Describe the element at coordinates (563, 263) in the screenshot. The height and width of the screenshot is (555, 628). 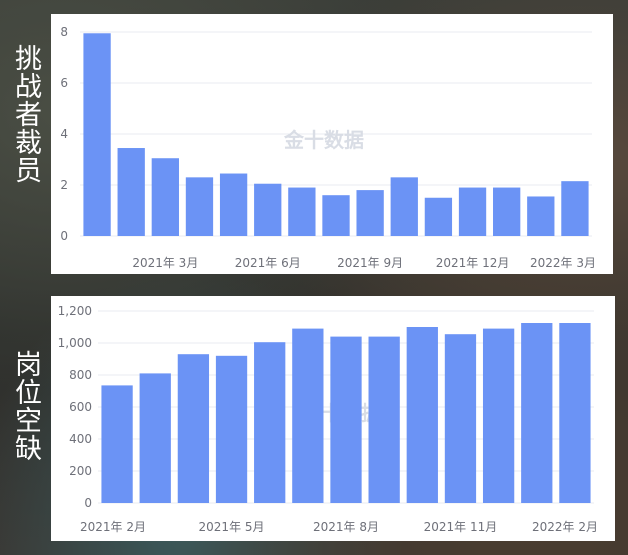
I see `x-tick-label: 2022年 3月` at that location.